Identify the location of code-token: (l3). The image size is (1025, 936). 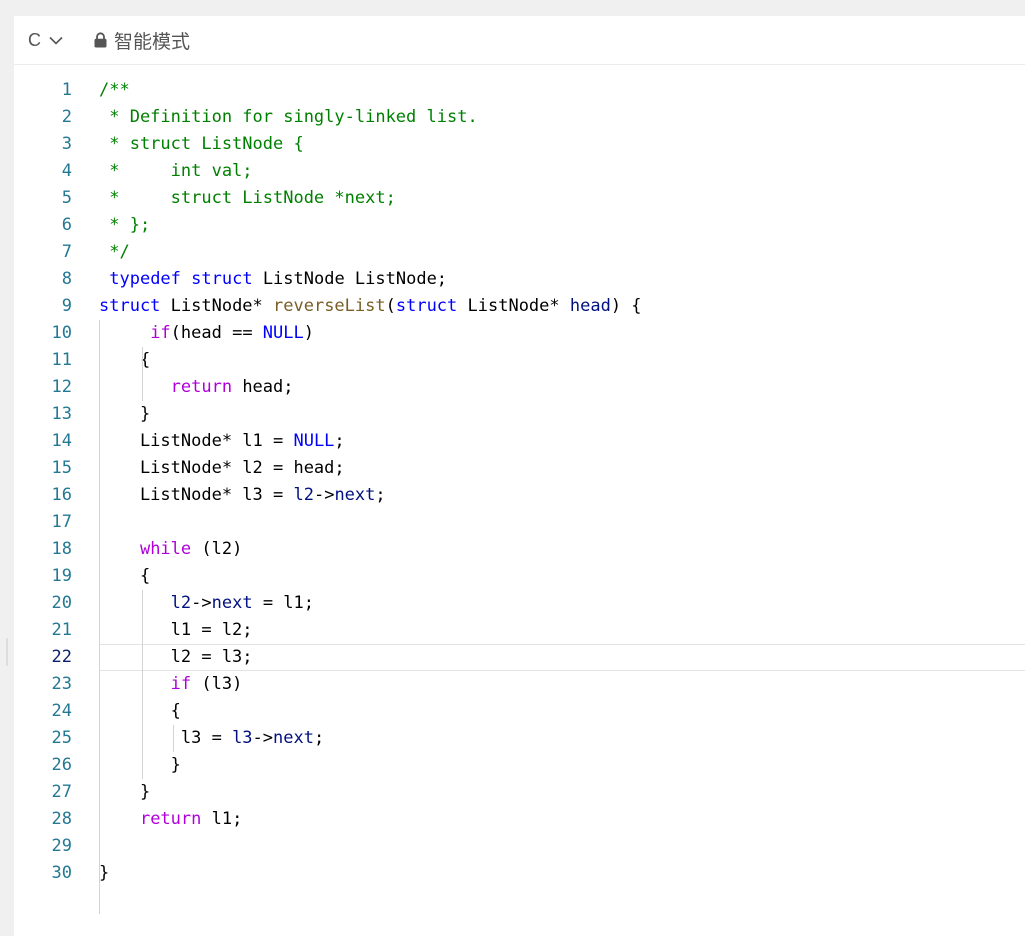
(217, 684).